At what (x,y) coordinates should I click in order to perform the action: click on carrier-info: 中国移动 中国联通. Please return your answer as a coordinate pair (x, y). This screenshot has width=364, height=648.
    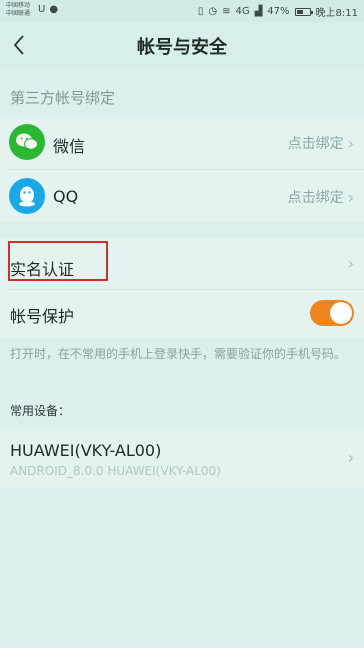
    Looking at the image, I should click on (18, 10).